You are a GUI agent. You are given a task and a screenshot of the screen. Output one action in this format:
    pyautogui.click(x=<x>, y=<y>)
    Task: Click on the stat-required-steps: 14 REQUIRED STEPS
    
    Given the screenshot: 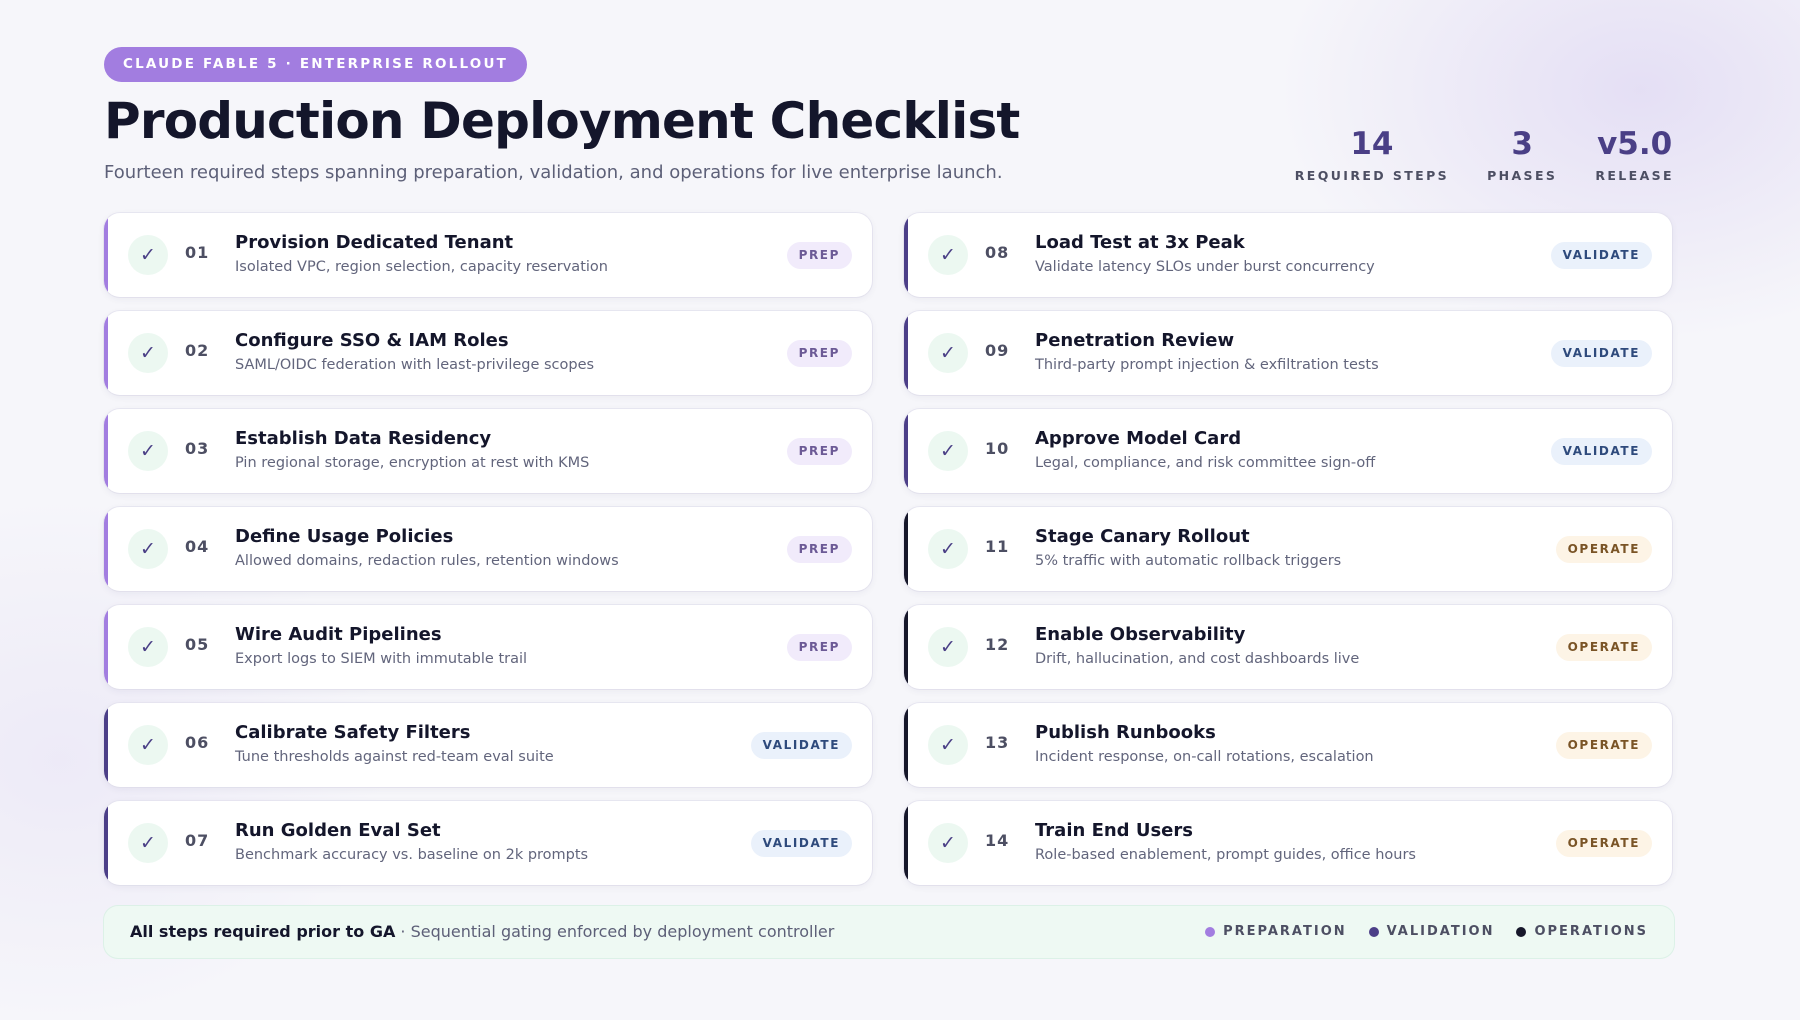 What is the action you would take?
    pyautogui.click(x=1372, y=153)
    